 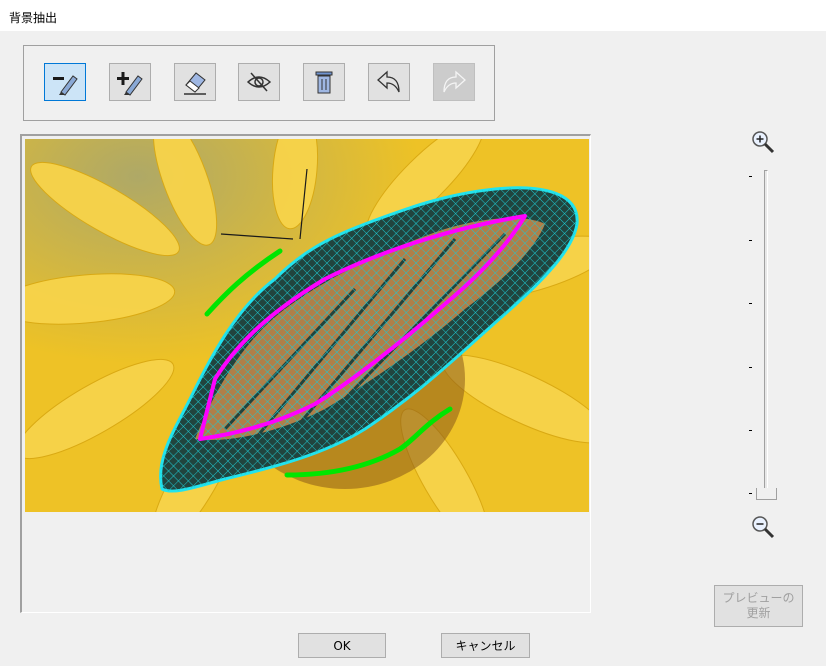 I want to click on clear-button, so click(x=324, y=82).